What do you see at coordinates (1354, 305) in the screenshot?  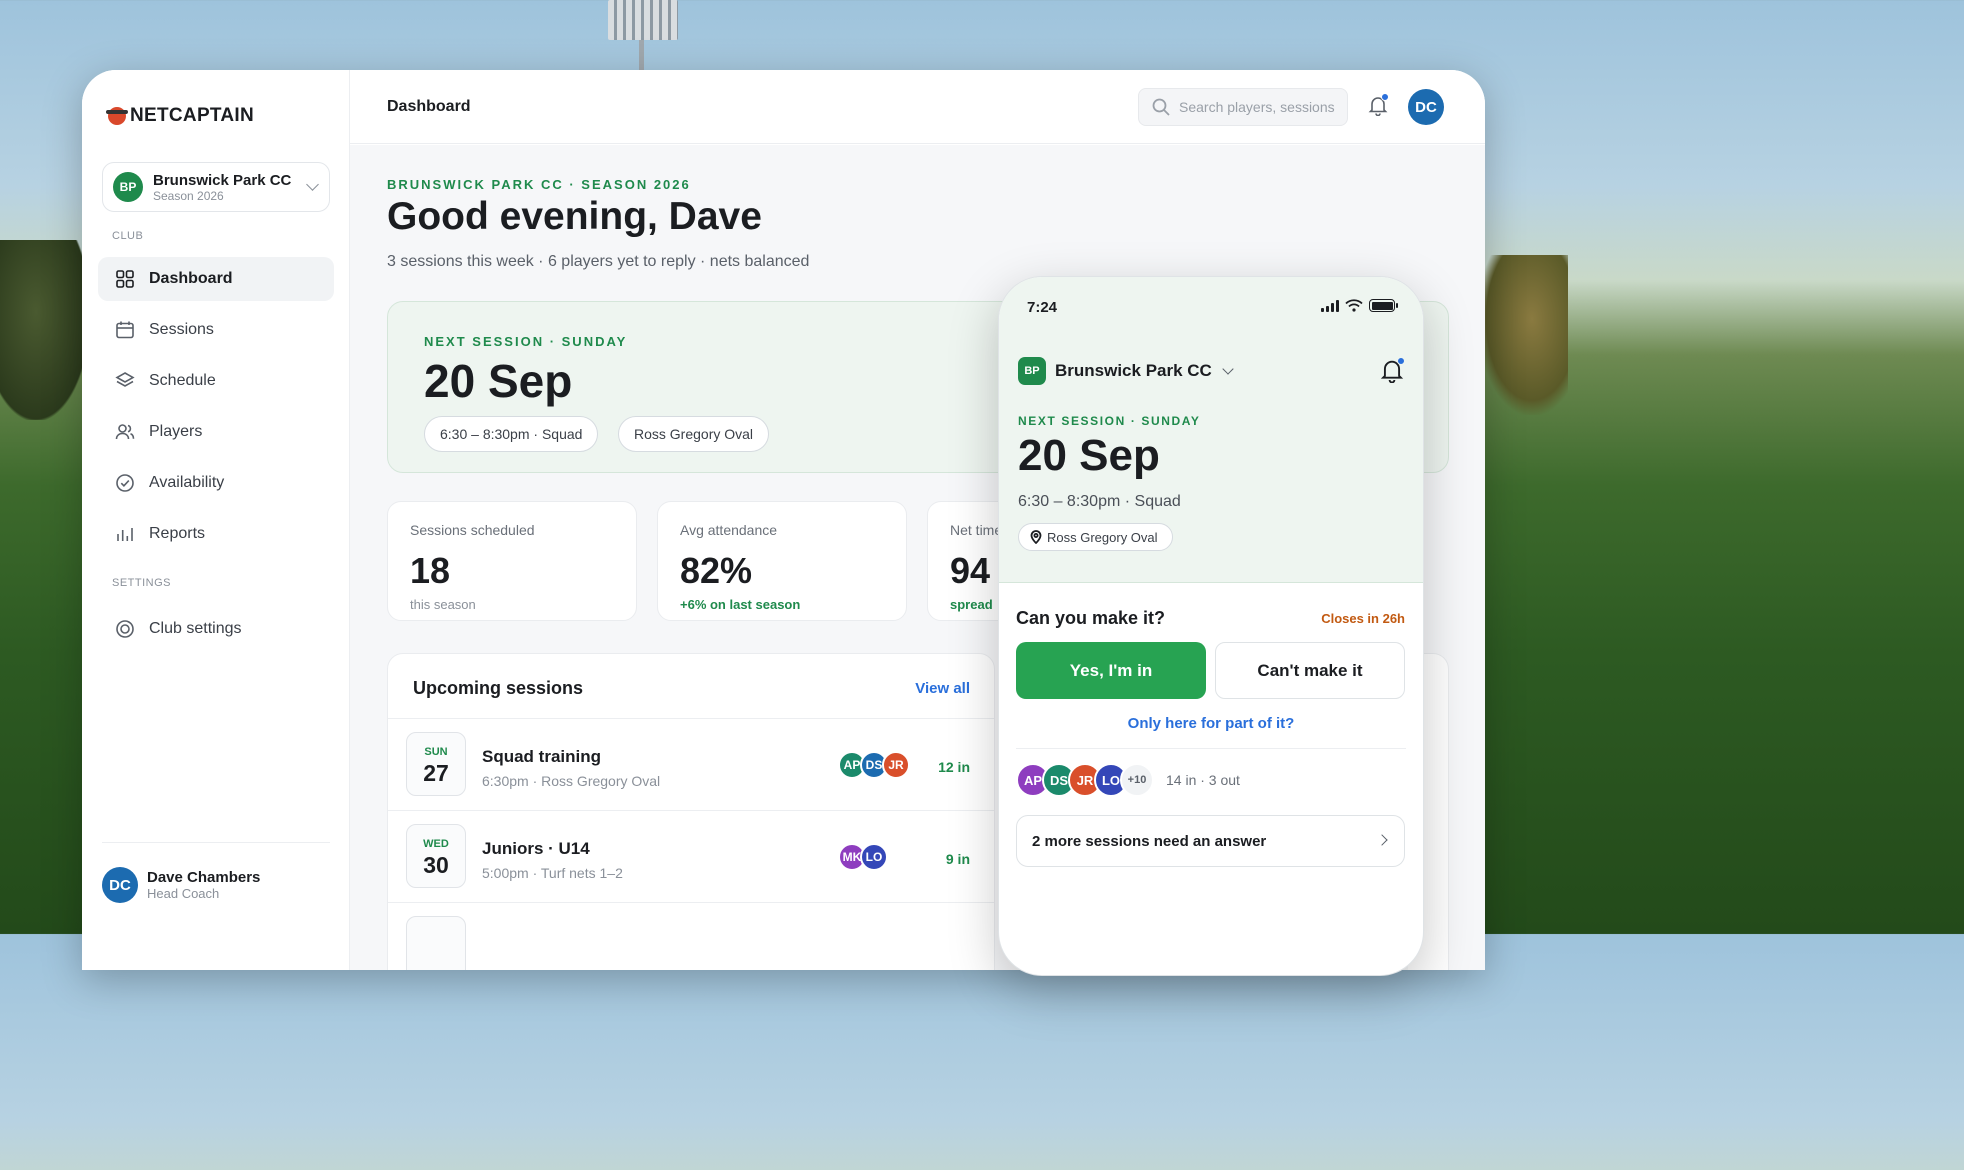 I see `wifi-icon` at bounding box center [1354, 305].